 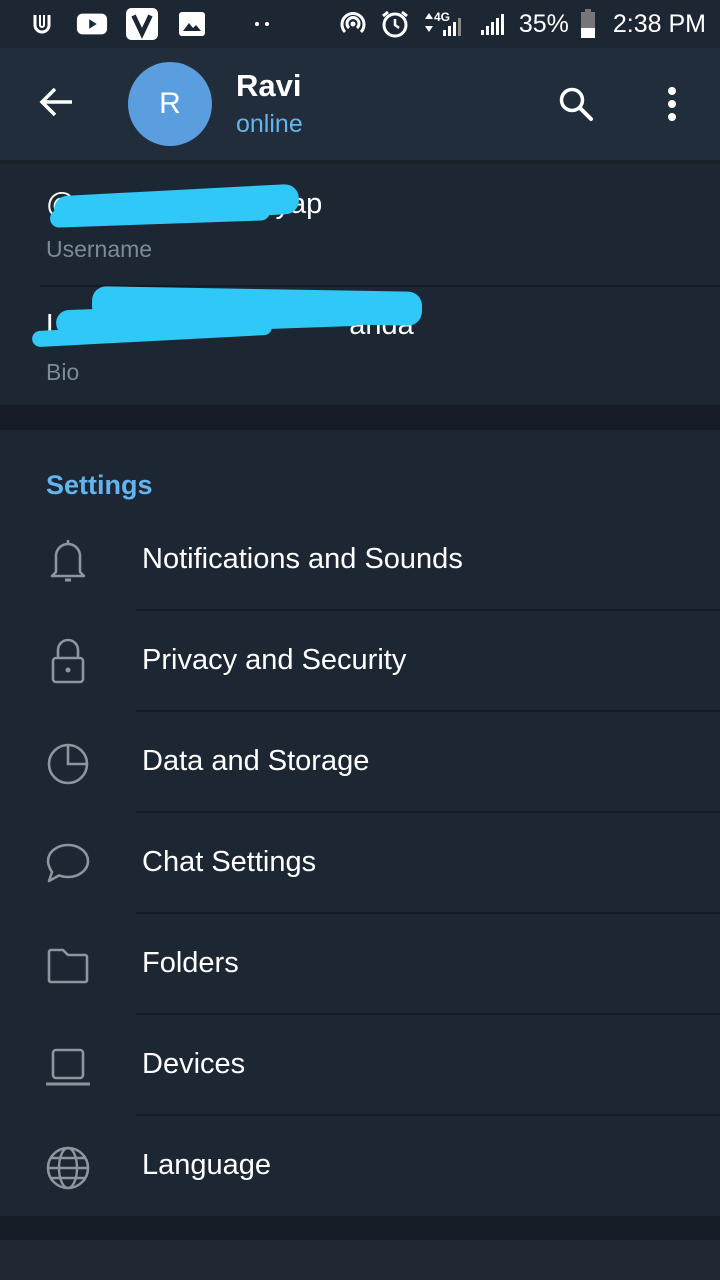 What do you see at coordinates (269, 85) in the screenshot?
I see `contact-name: Ravi` at bounding box center [269, 85].